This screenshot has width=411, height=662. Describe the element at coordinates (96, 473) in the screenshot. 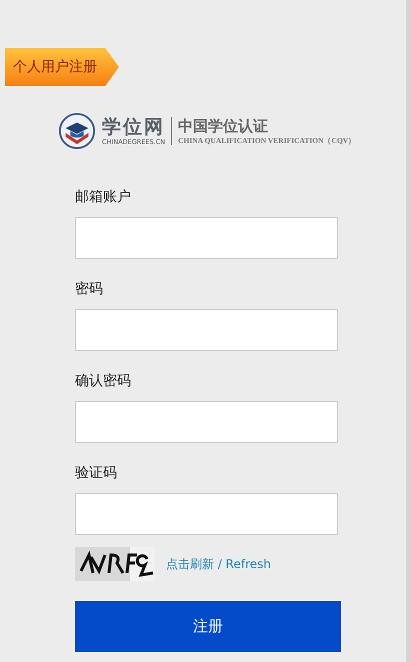

I see `field-label: 验证码` at that location.